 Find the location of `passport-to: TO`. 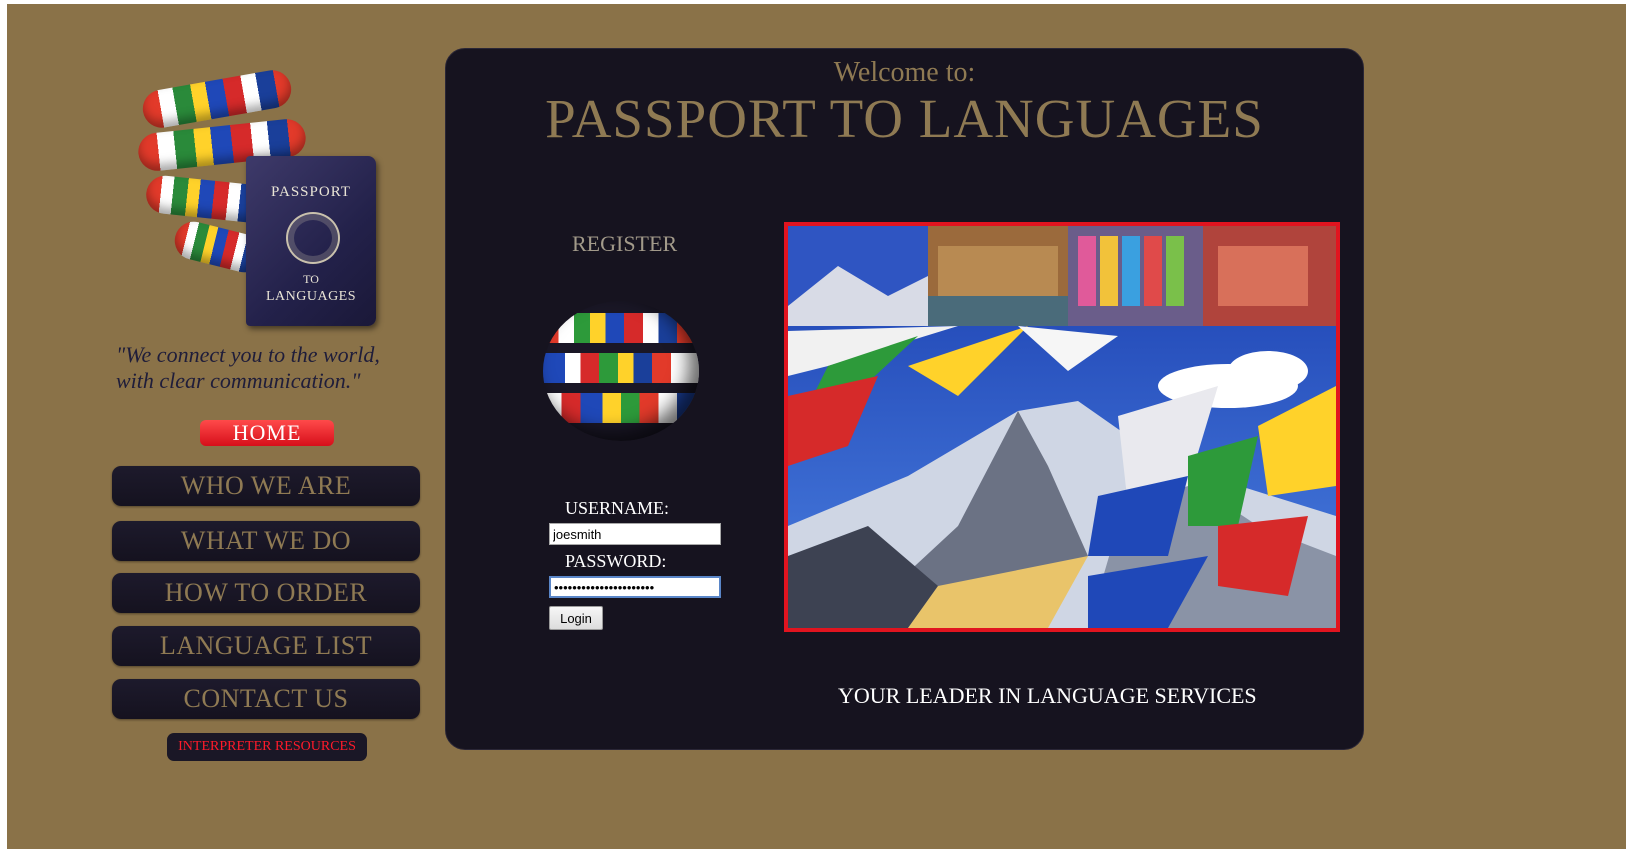

passport-to: TO is located at coordinates (311, 279).